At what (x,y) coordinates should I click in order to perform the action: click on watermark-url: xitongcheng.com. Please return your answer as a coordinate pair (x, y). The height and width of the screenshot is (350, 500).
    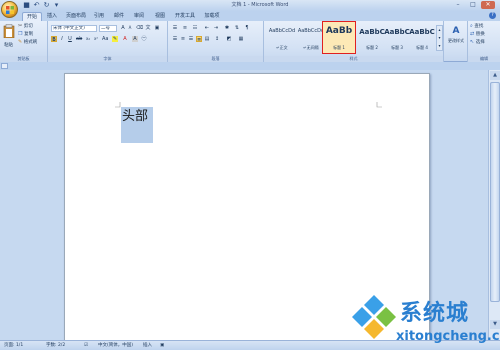
    Looking at the image, I should click on (448, 336).